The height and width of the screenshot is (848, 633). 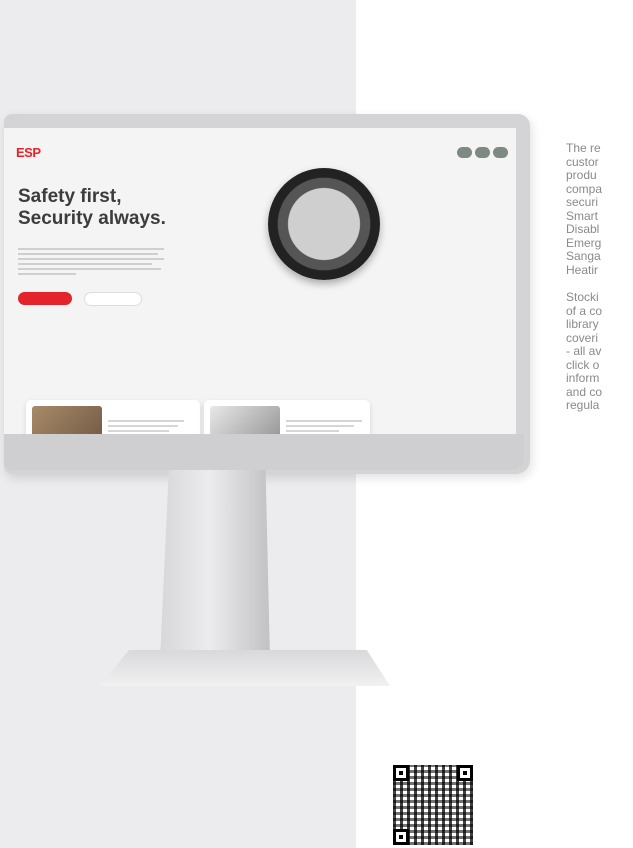 What do you see at coordinates (28, 152) in the screenshot?
I see `esp-logo: ESP` at bounding box center [28, 152].